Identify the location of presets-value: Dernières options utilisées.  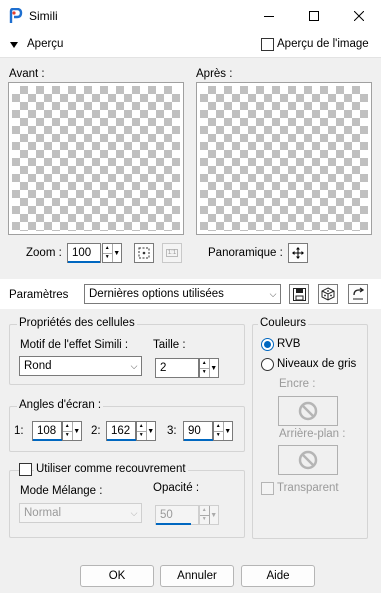
(156, 294).